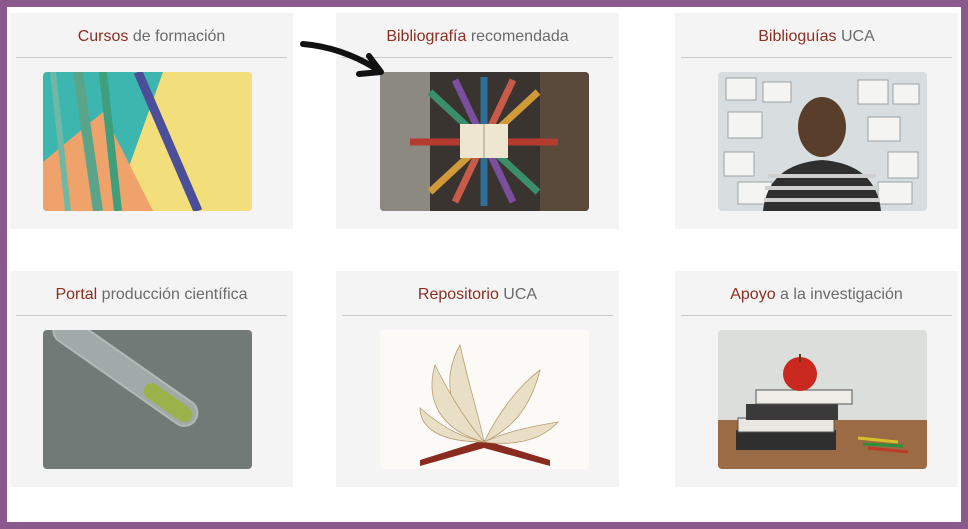 The width and height of the screenshot is (968, 529). I want to click on test-tube-image, so click(147, 399).